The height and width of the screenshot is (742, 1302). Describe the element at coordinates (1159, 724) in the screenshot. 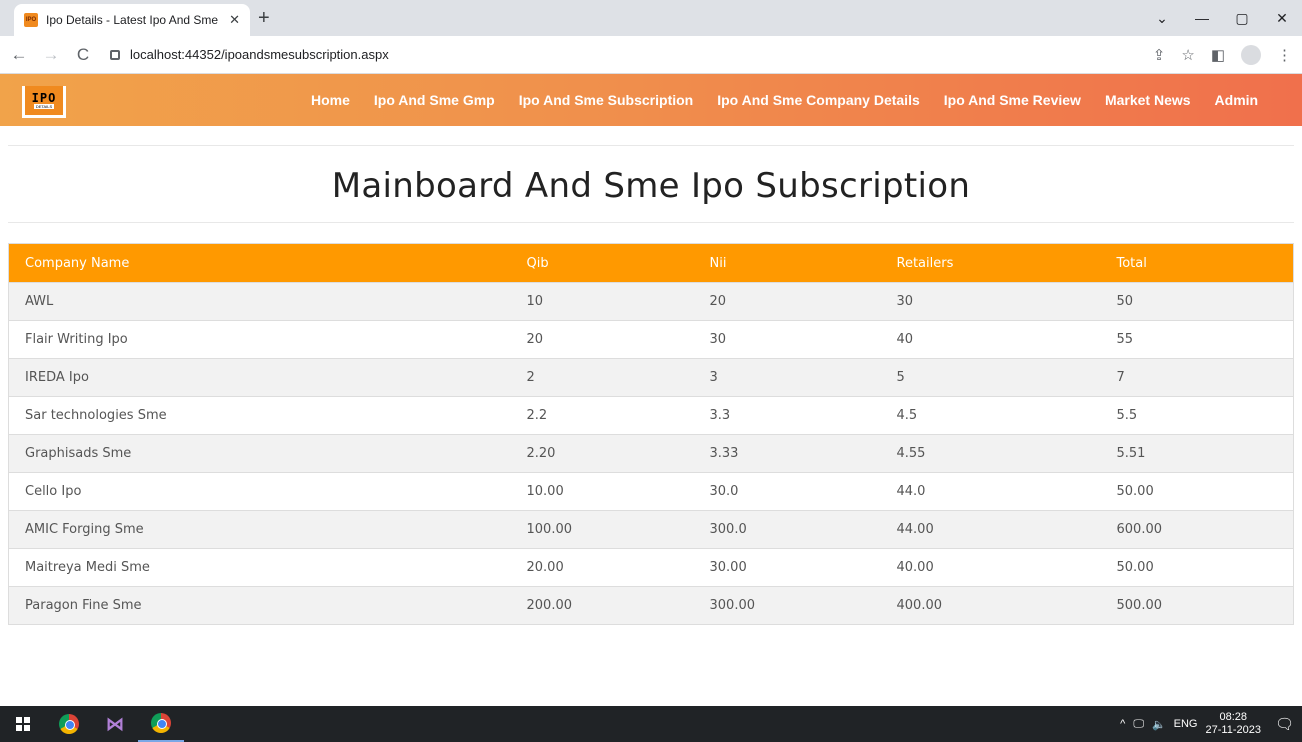

I see `volume-muted-icon: 🔈` at that location.